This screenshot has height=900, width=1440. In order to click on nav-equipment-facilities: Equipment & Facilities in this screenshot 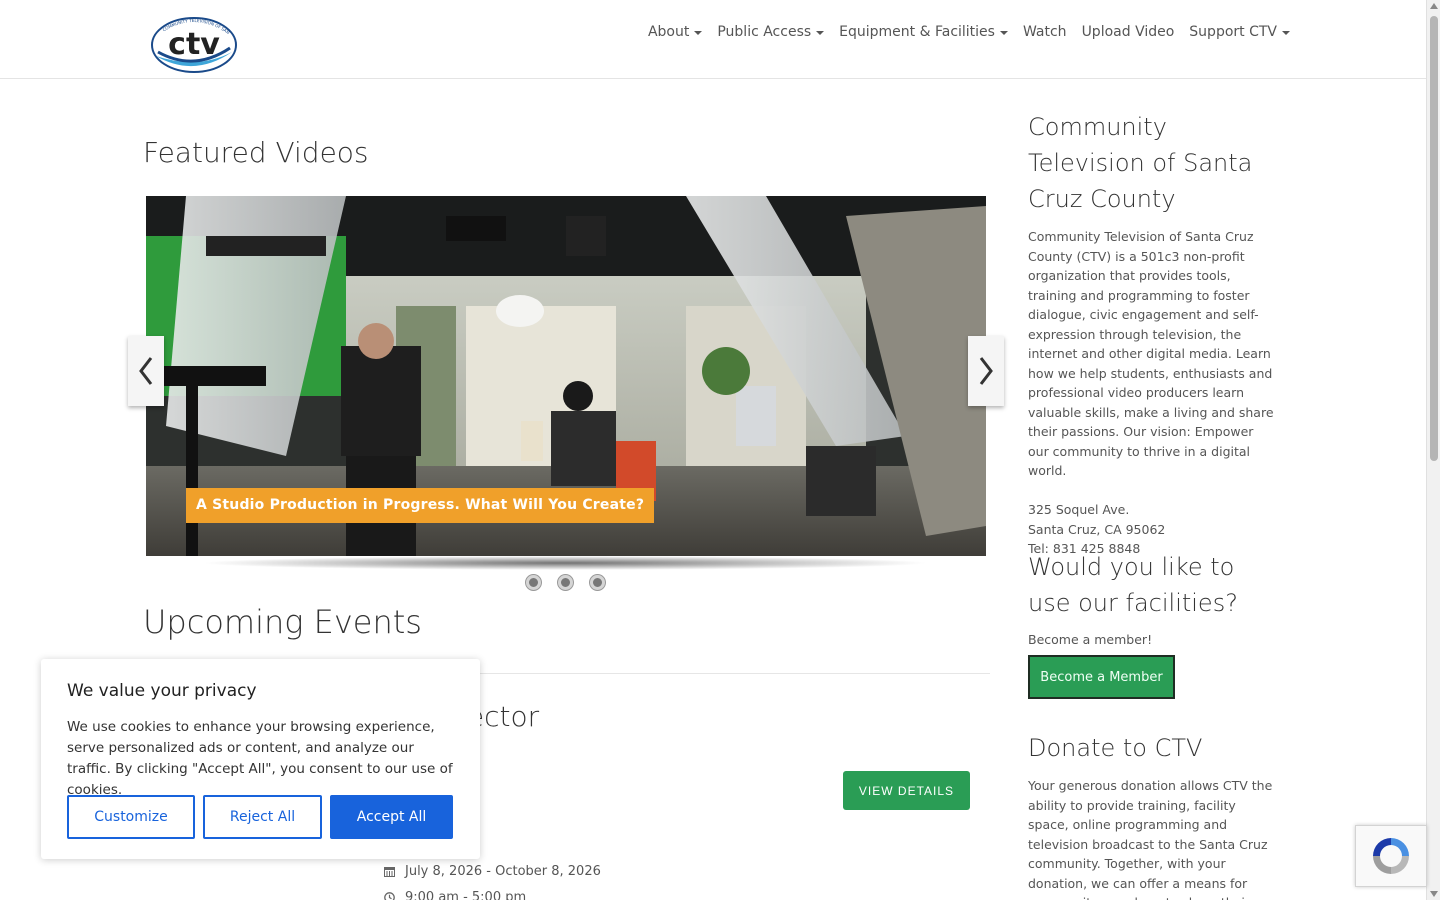, I will do `click(923, 32)`.